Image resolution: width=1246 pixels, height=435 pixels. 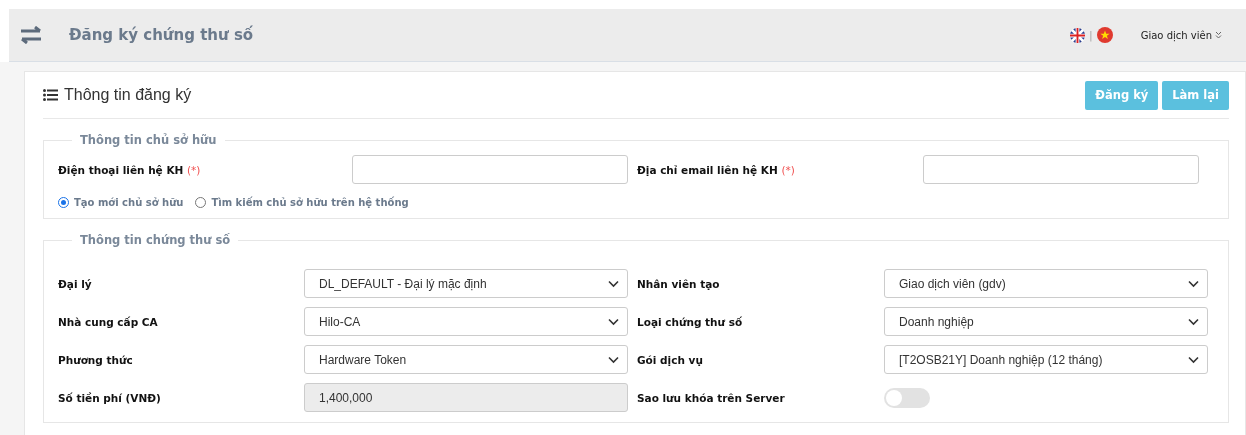 What do you see at coordinates (1046, 321) in the screenshot?
I see `select-field: Doanh nghiệp` at bounding box center [1046, 321].